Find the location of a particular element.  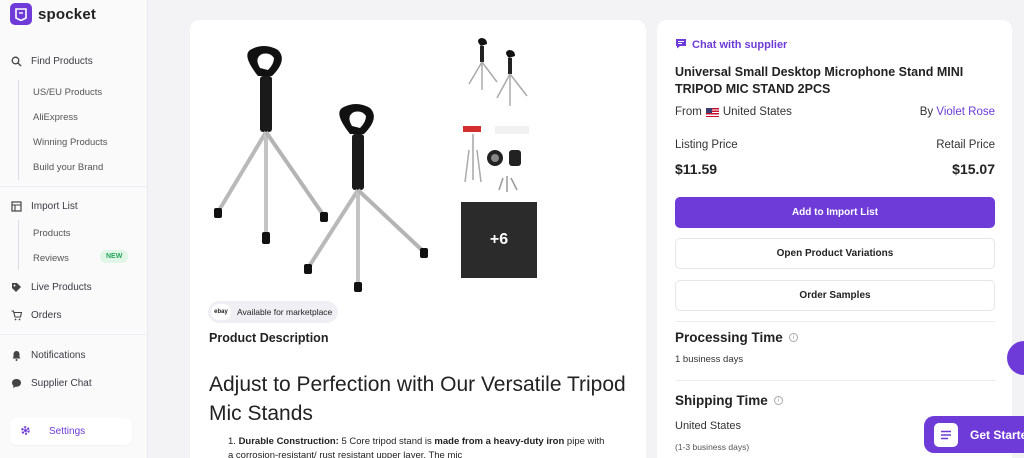

shipping-title: Shipping Time is located at coordinates (721, 400).